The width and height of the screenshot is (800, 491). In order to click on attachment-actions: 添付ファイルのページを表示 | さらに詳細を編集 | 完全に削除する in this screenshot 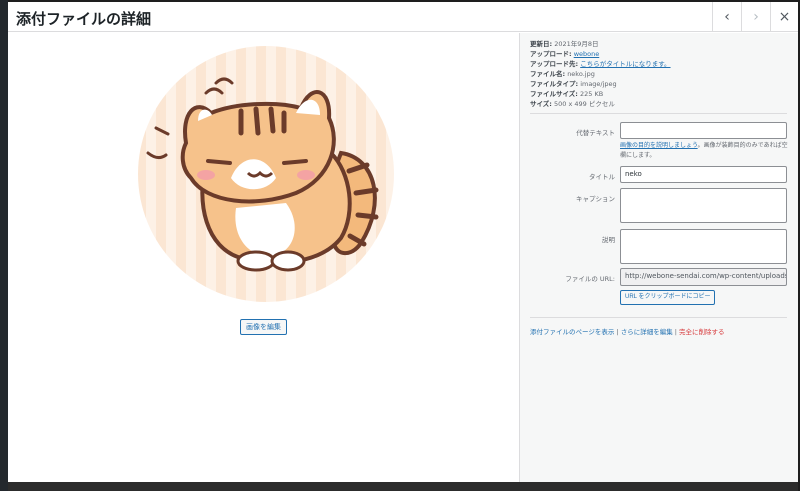, I will do `click(627, 332)`.